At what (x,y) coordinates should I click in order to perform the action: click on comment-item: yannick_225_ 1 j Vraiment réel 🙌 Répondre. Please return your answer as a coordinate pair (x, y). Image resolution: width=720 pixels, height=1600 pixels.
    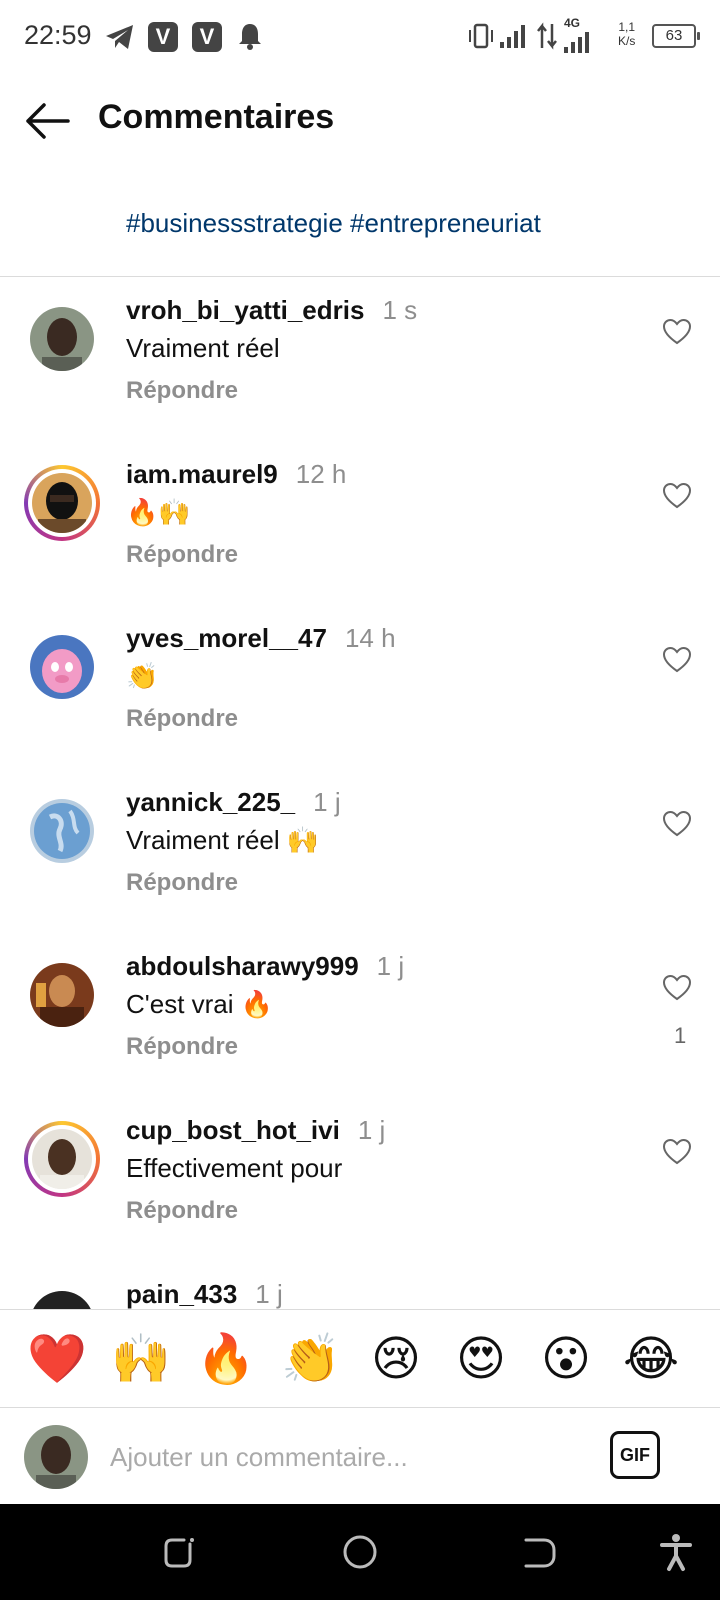
    Looking at the image, I should click on (360, 851).